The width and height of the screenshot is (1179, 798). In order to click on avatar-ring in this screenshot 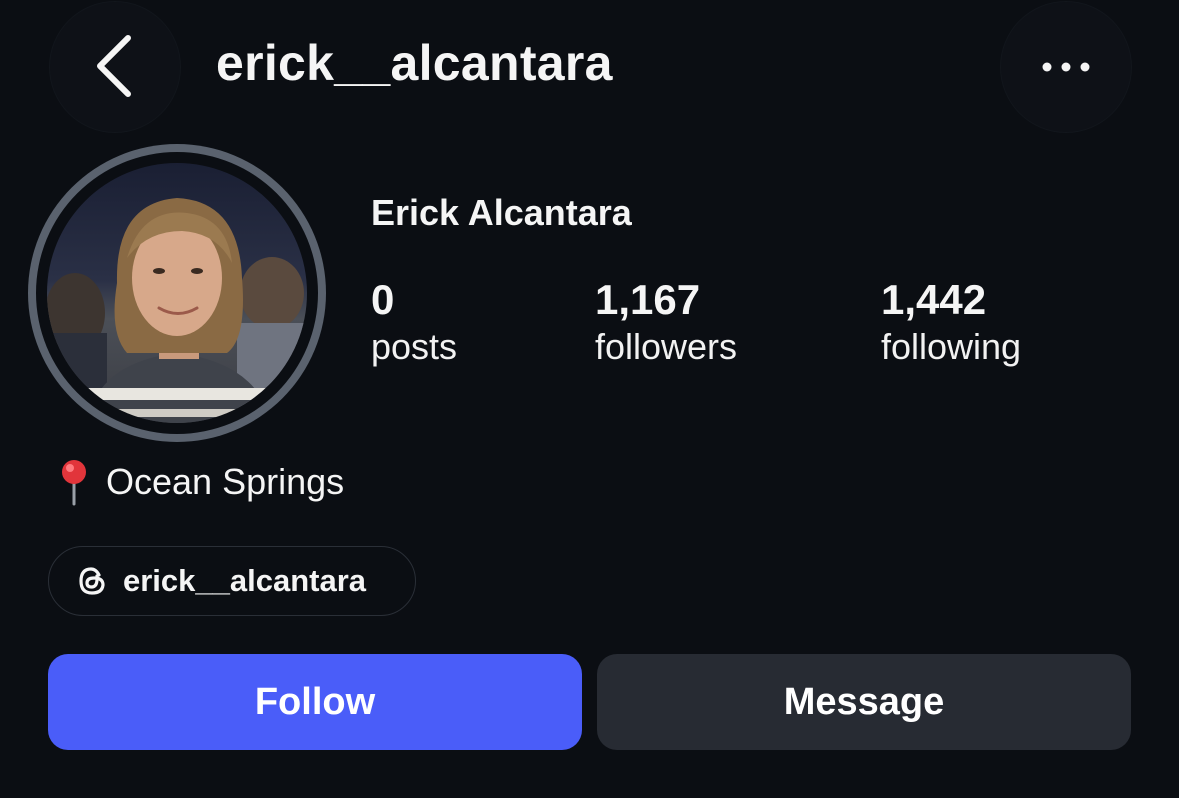, I will do `click(177, 293)`.